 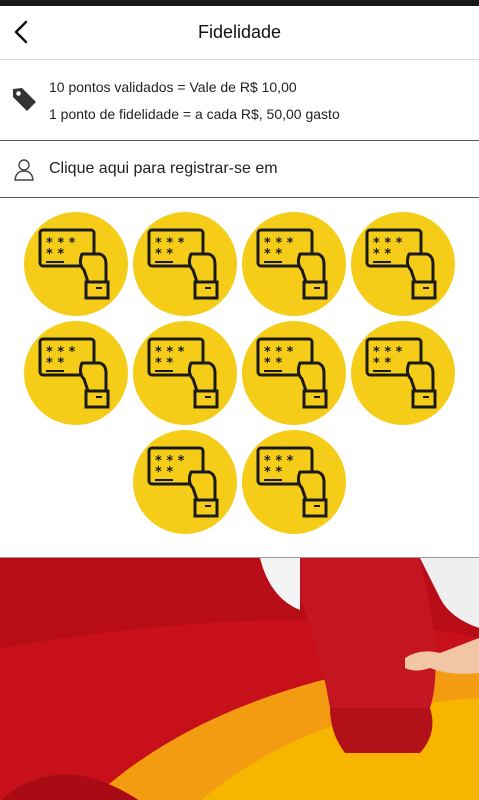 I want to click on info-line-vale: 10 pontos validados = Vale de R$ 10,00, so click(x=173, y=87).